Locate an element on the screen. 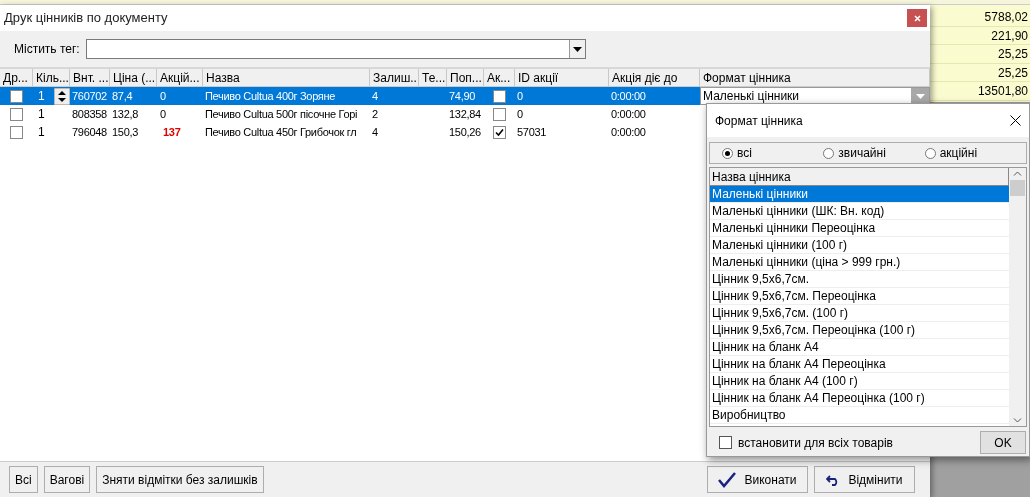  cancel-button: Відмінити is located at coordinates (864, 479).